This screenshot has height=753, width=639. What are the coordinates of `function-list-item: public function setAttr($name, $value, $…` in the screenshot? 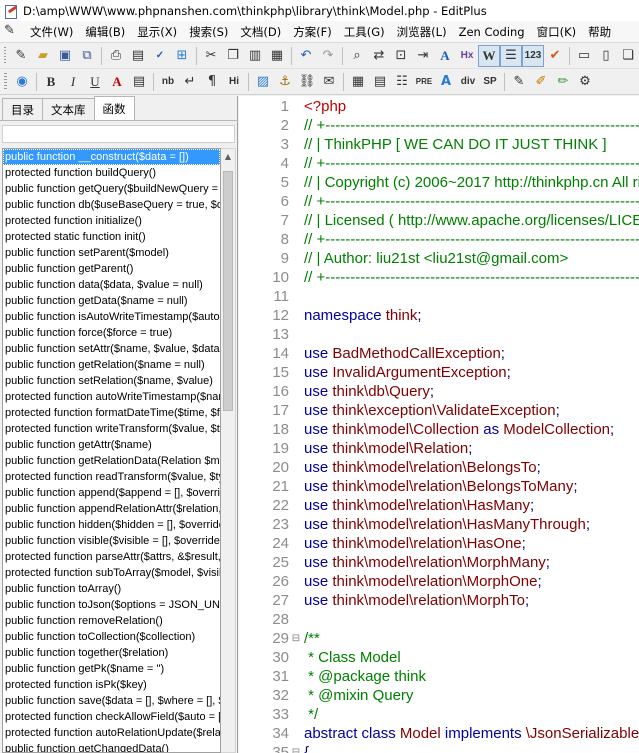 It's located at (111, 349).